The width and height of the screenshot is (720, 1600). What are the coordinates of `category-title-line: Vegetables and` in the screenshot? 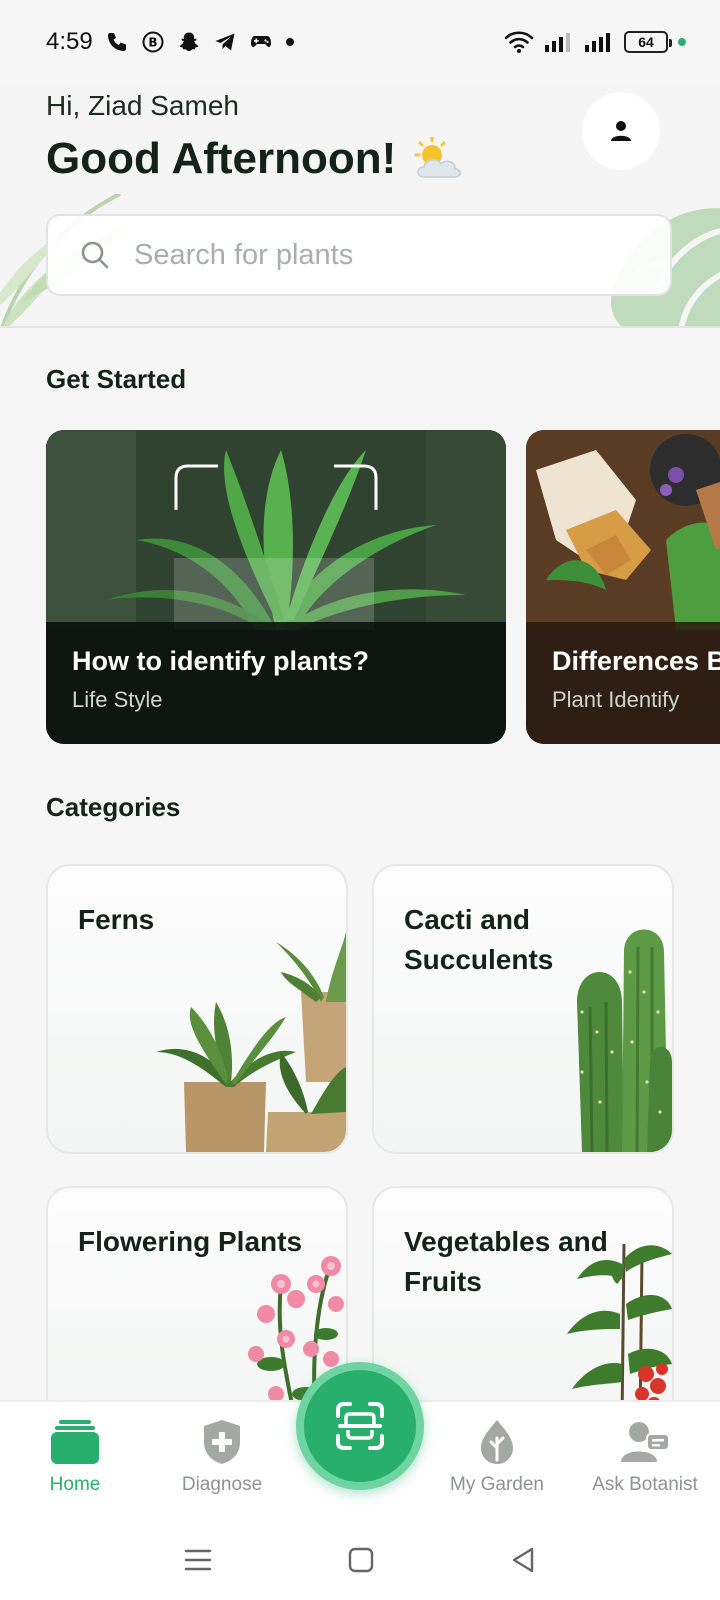 It's located at (506, 1241).